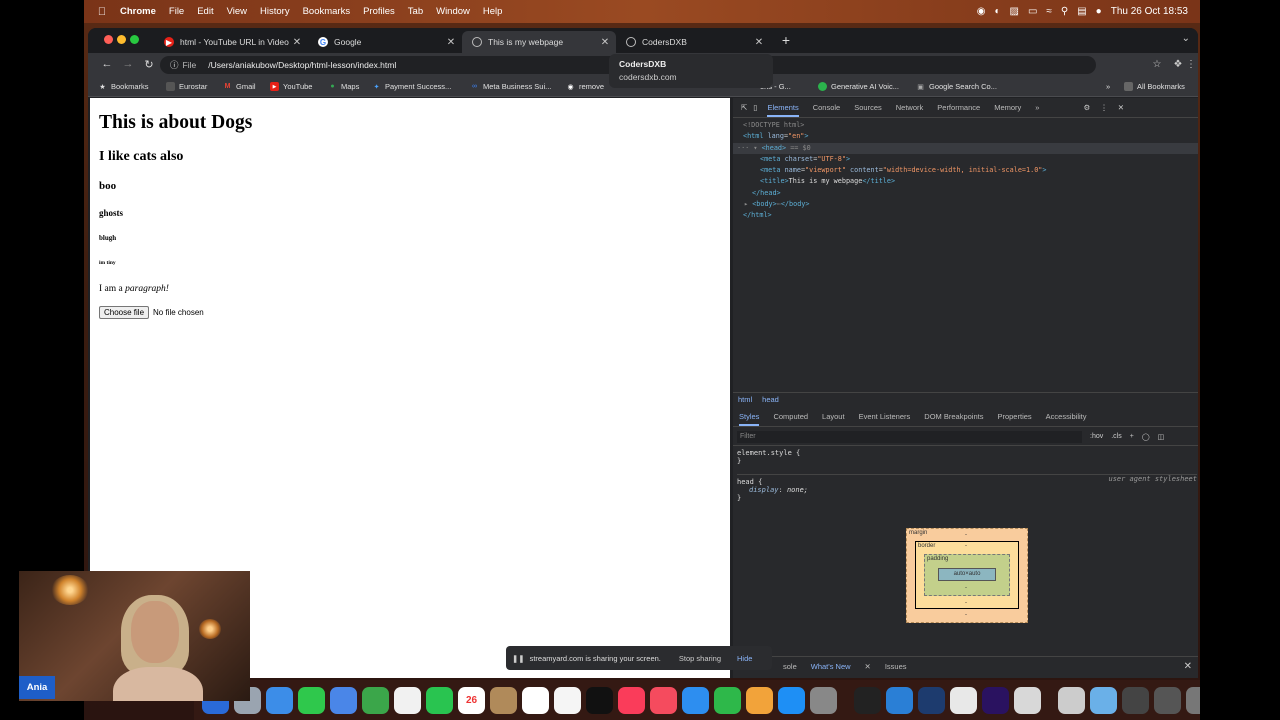 This screenshot has height=720, width=1280. Describe the element at coordinates (176, 11) in the screenshot. I see `menu-file: File` at that location.